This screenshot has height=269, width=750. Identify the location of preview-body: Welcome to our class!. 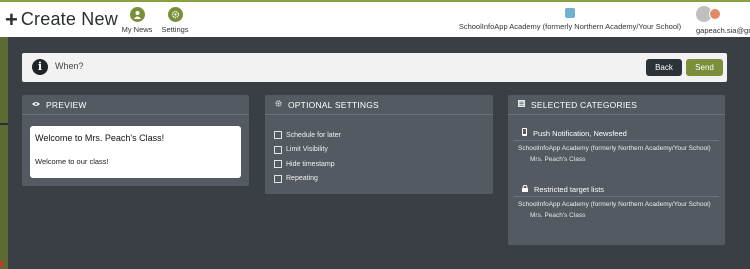
(72, 161).